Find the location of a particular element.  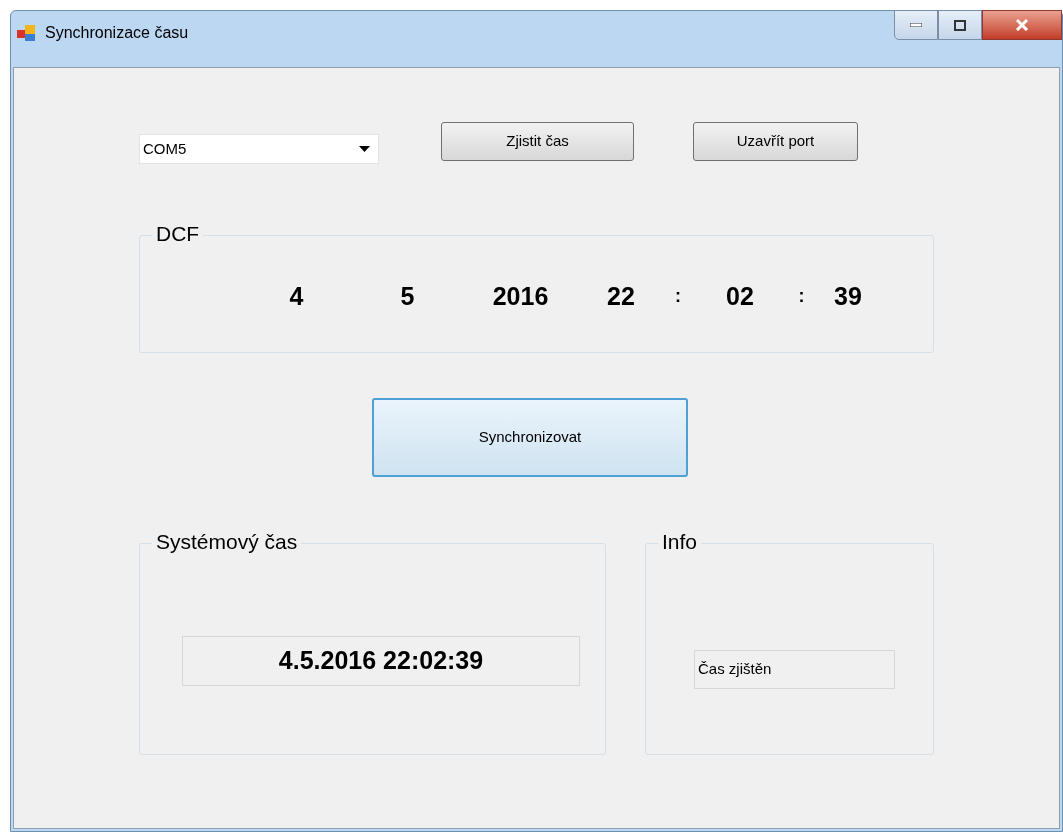

synchronize-button: Synchronizovat is located at coordinates (530, 437).